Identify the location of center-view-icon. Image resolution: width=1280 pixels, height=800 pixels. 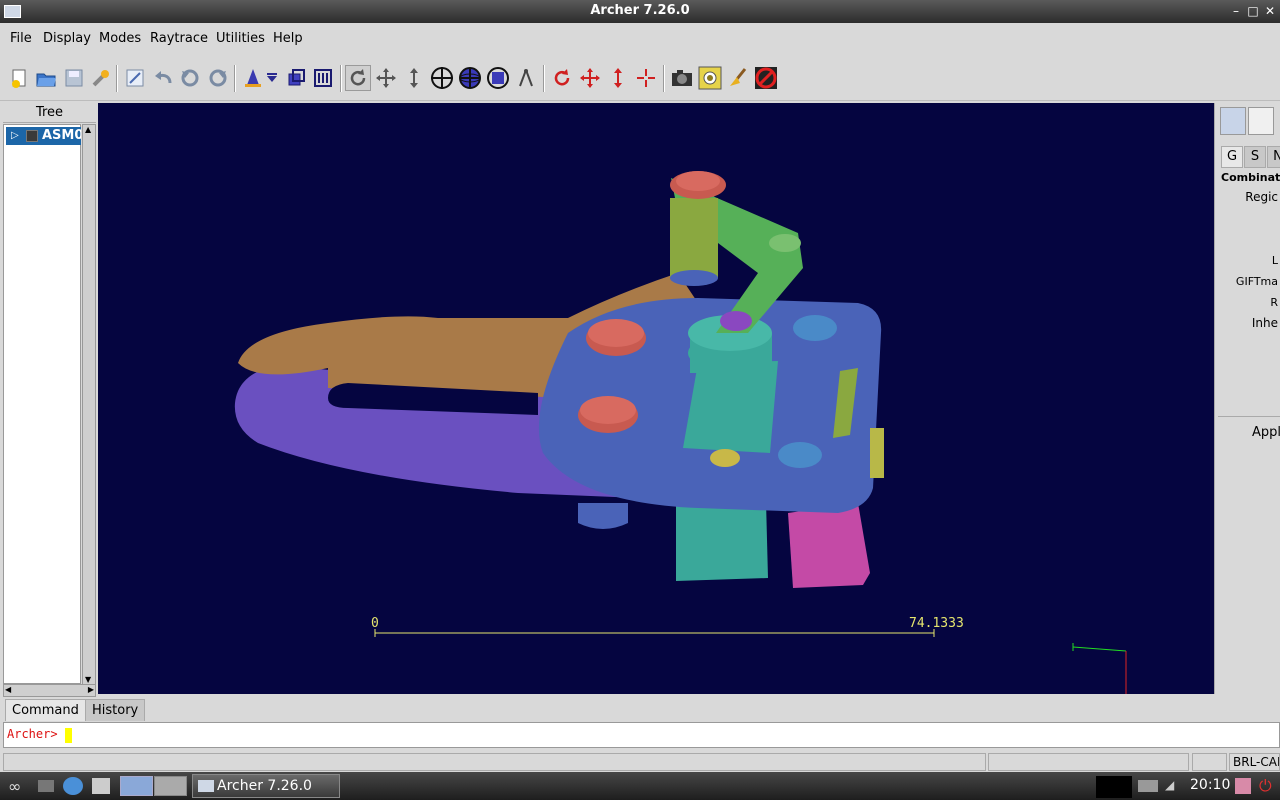
(442, 78).